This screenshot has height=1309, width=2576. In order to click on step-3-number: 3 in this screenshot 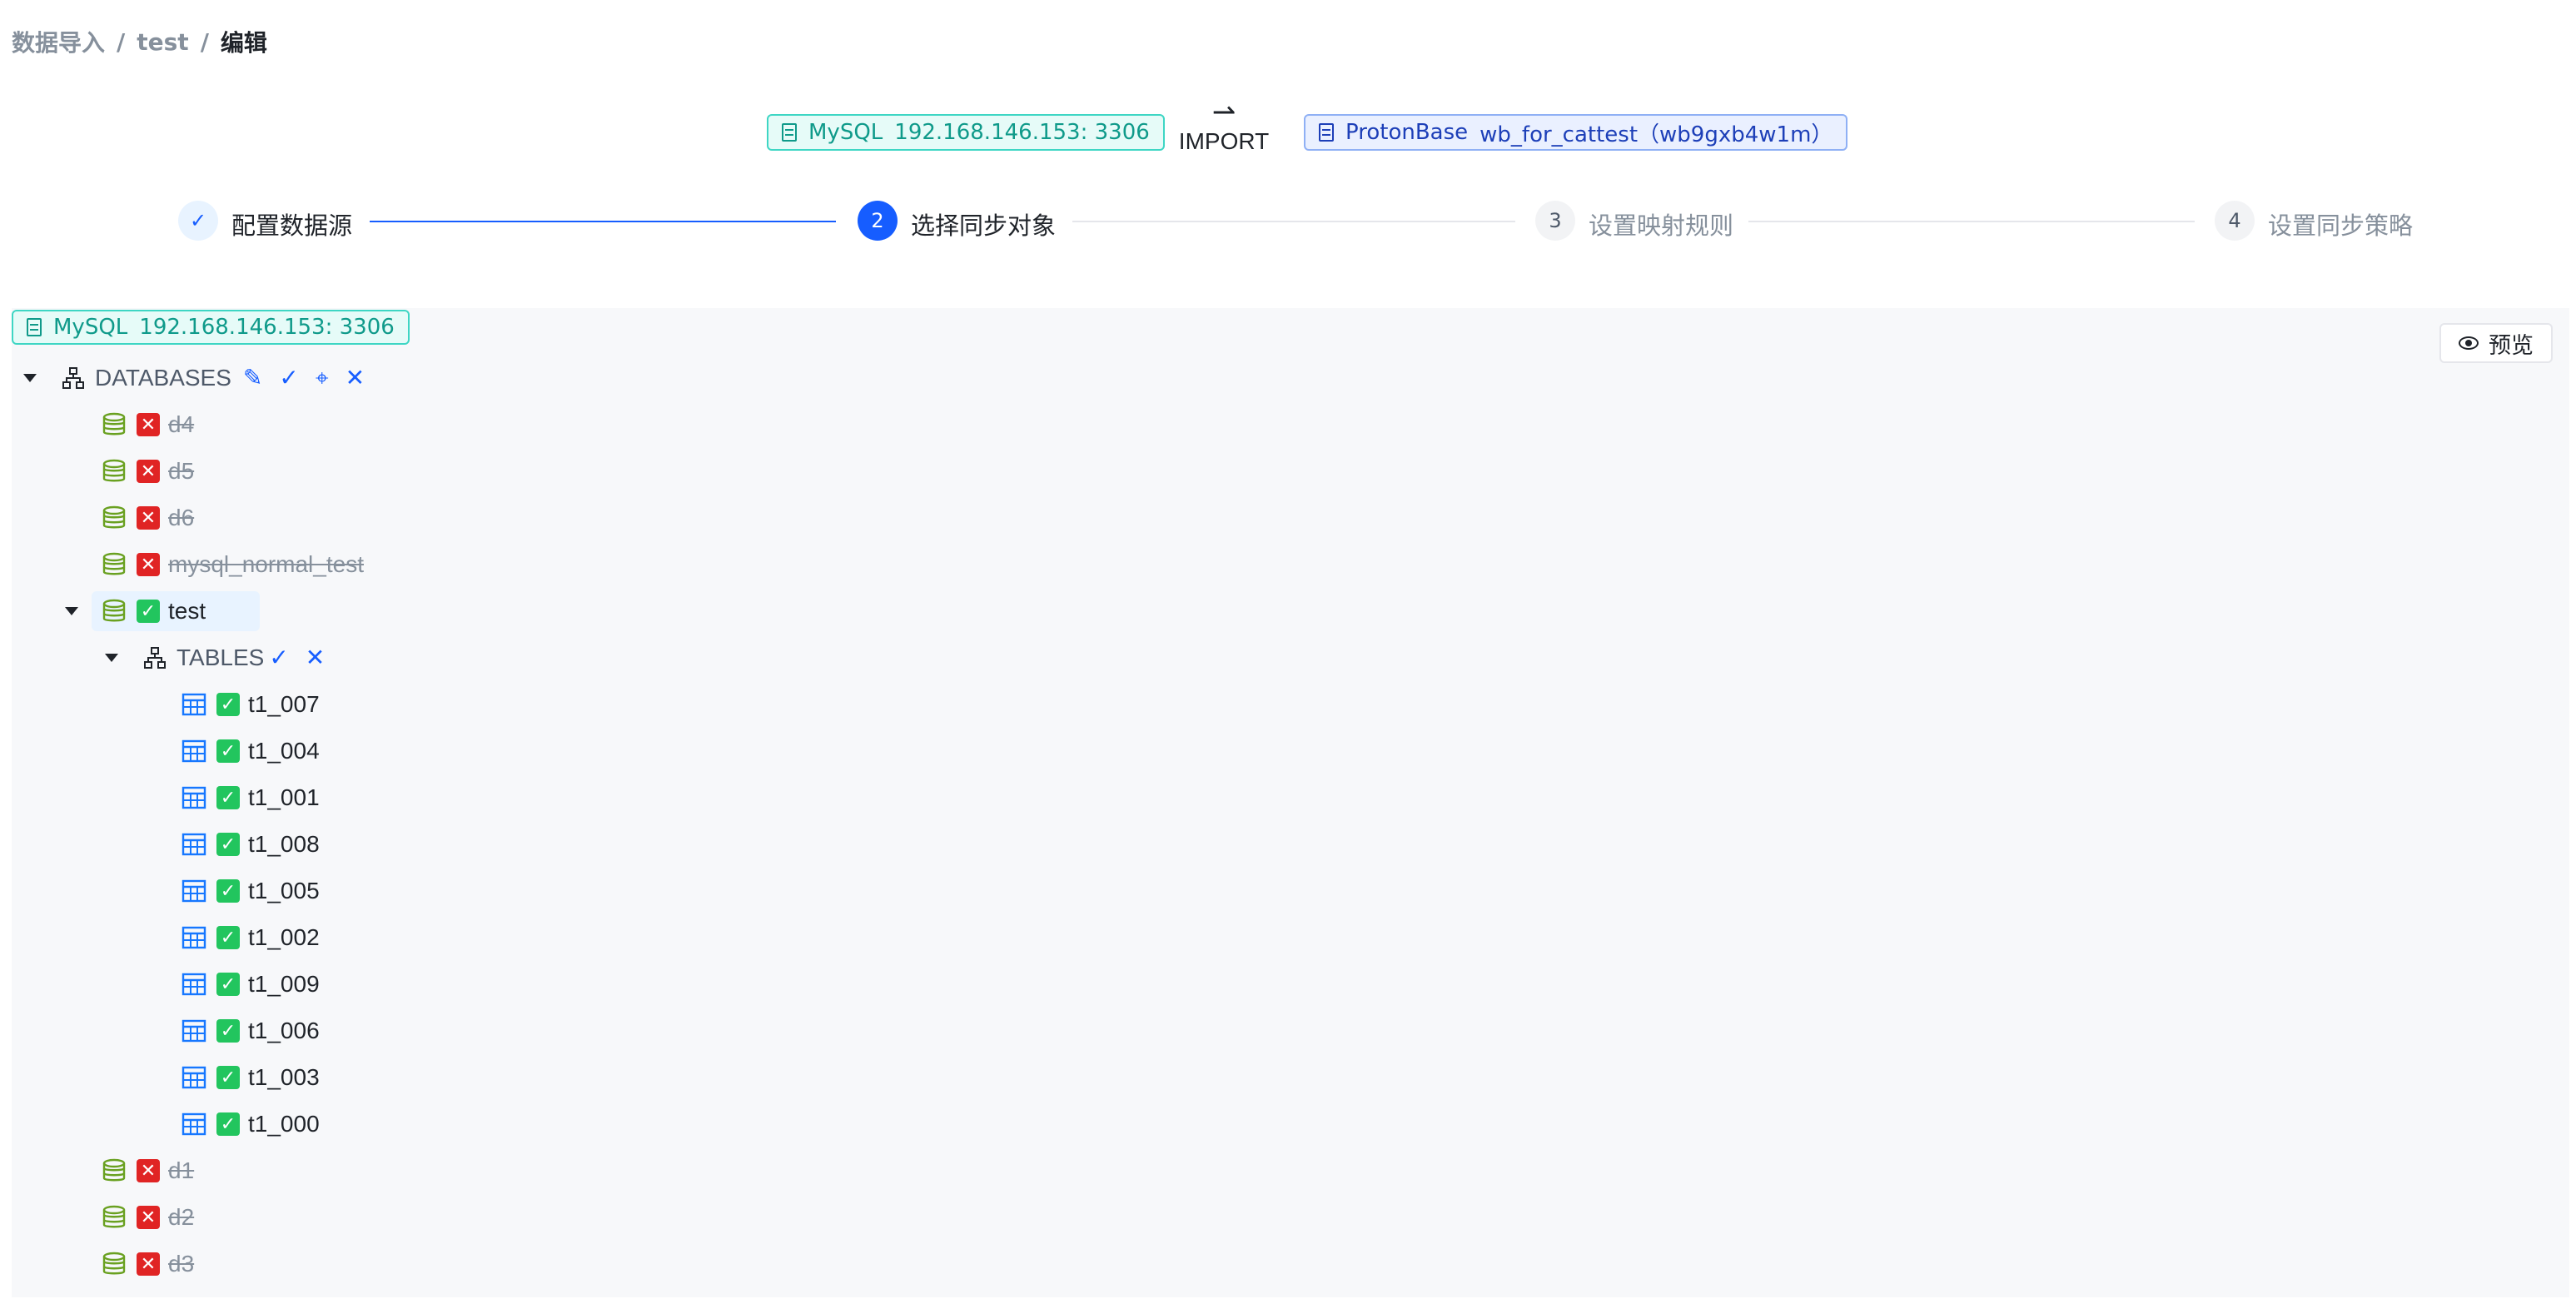, I will do `click(1555, 221)`.